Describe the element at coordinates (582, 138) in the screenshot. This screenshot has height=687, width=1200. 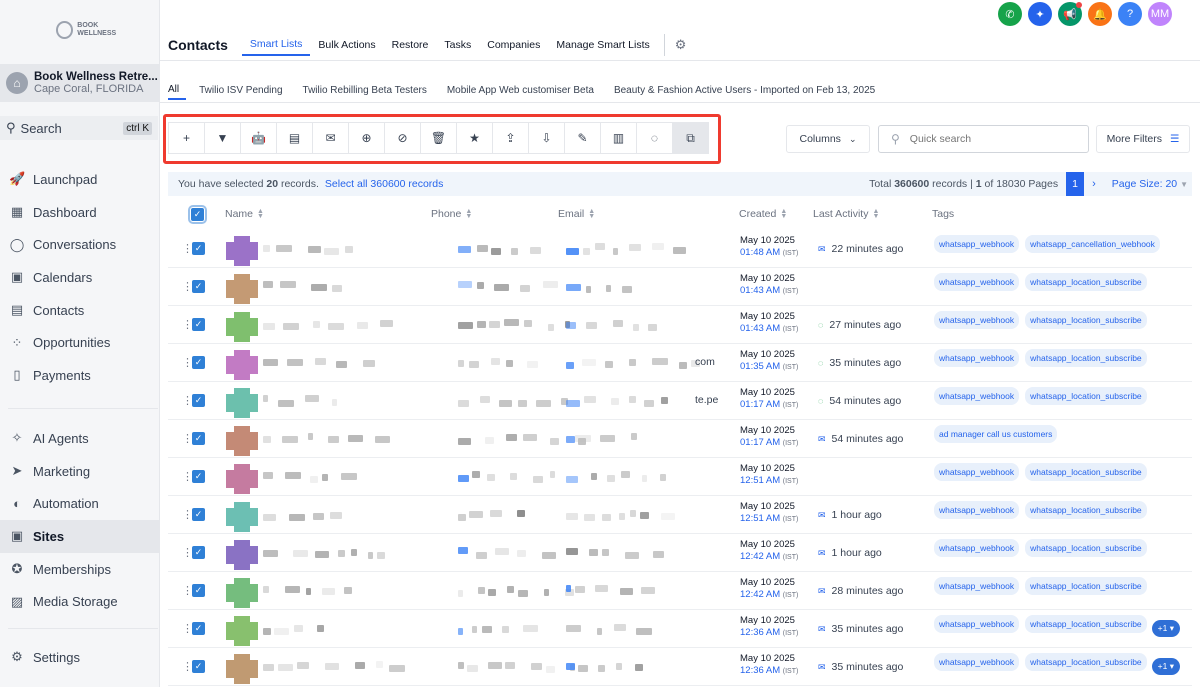
I see `review-icon: ✎` at that location.